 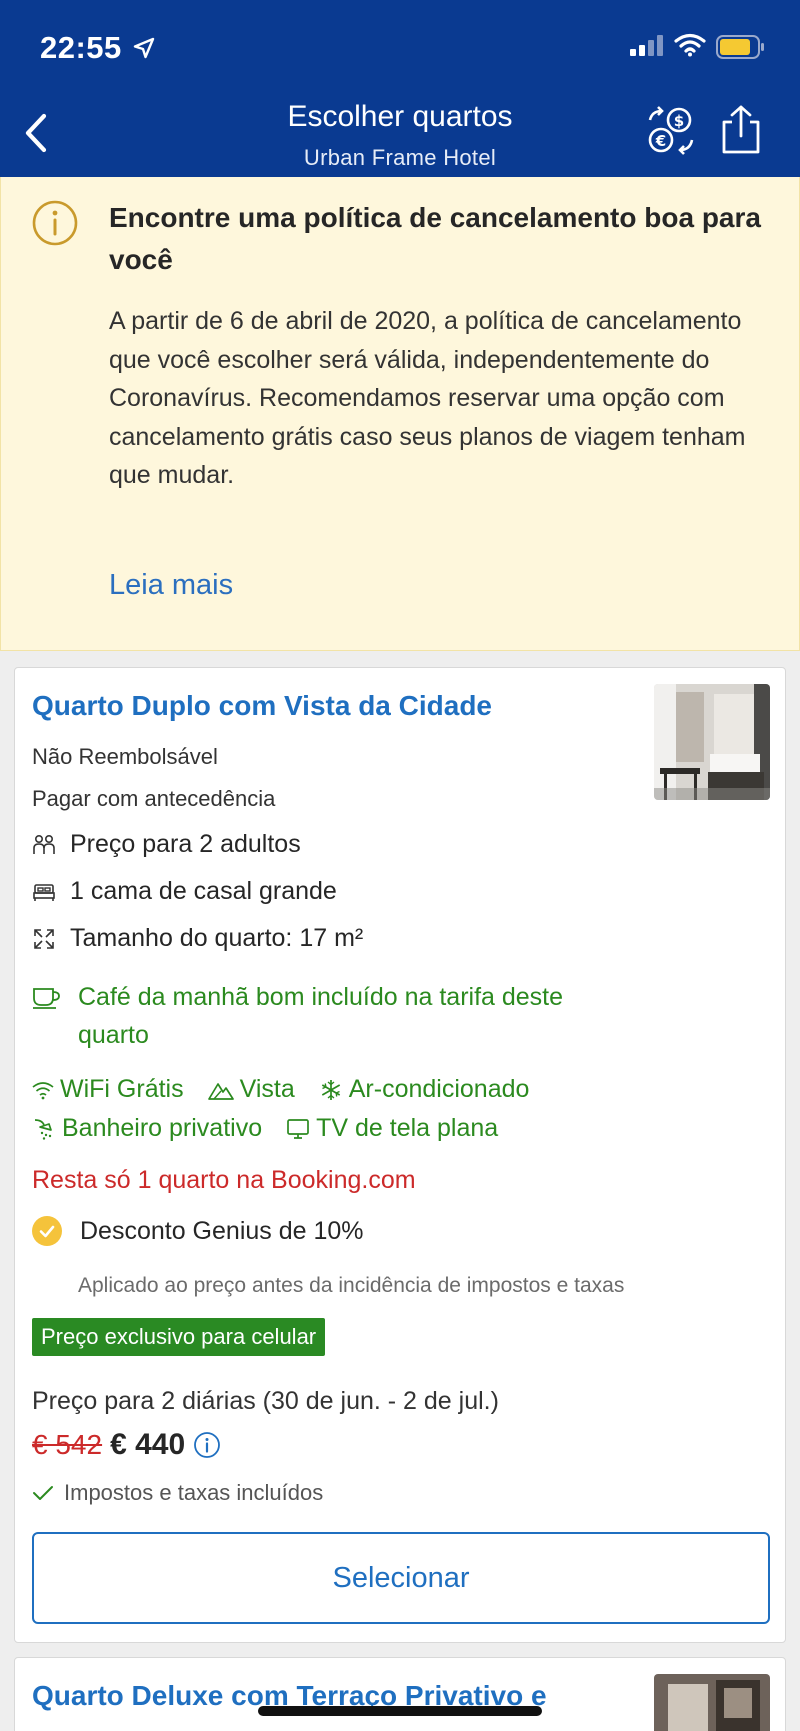 I want to click on coffee-cup-icon, so click(x=46, y=998).